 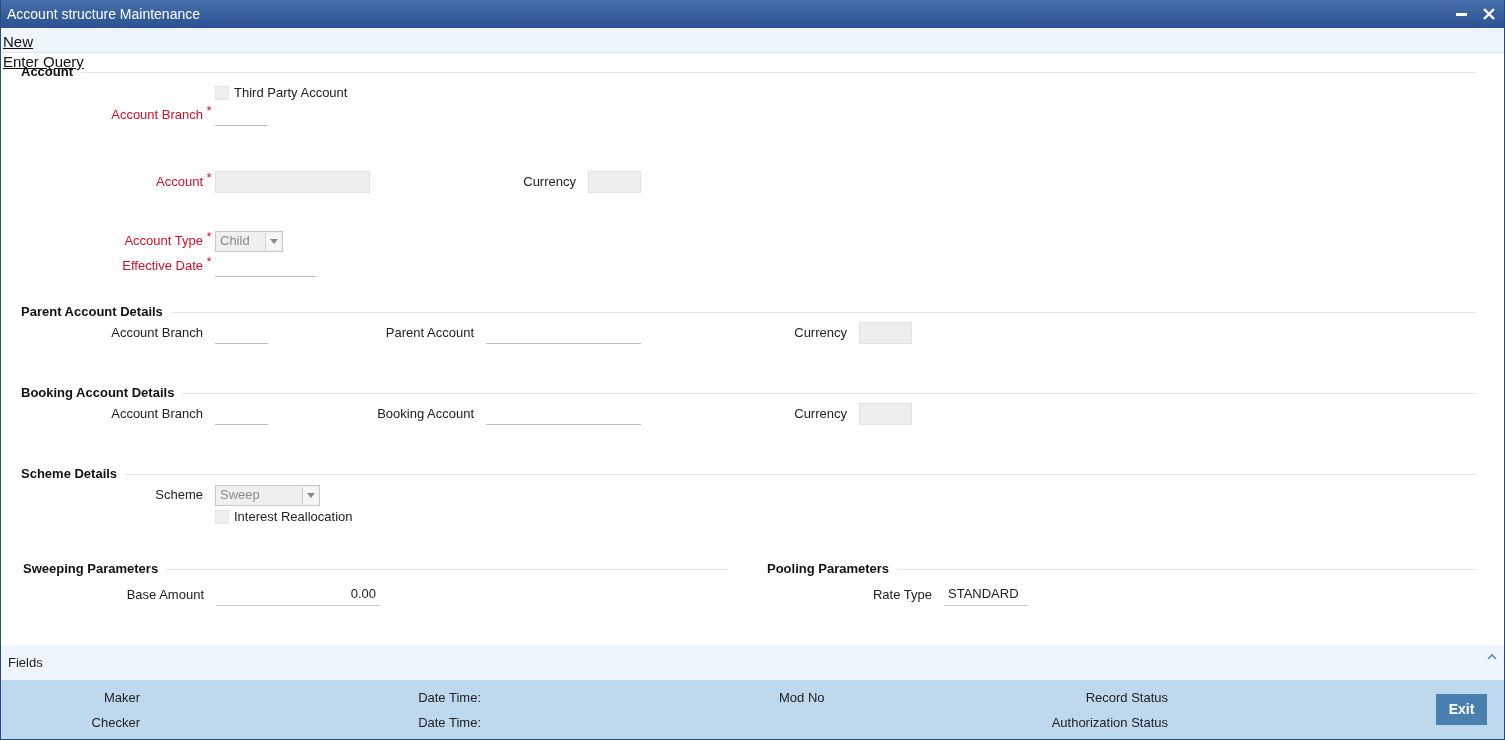 I want to click on field-label: Scheme, so click(x=179, y=495).